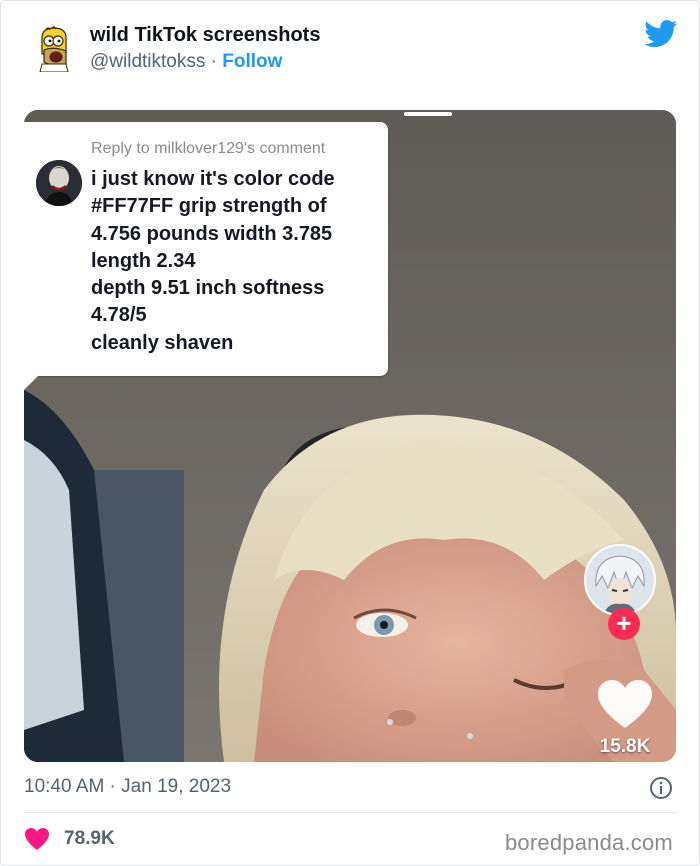 This screenshot has height=866, width=700. Describe the element at coordinates (119, 315) in the screenshot. I see `comment-line: 4.78/5` at that location.